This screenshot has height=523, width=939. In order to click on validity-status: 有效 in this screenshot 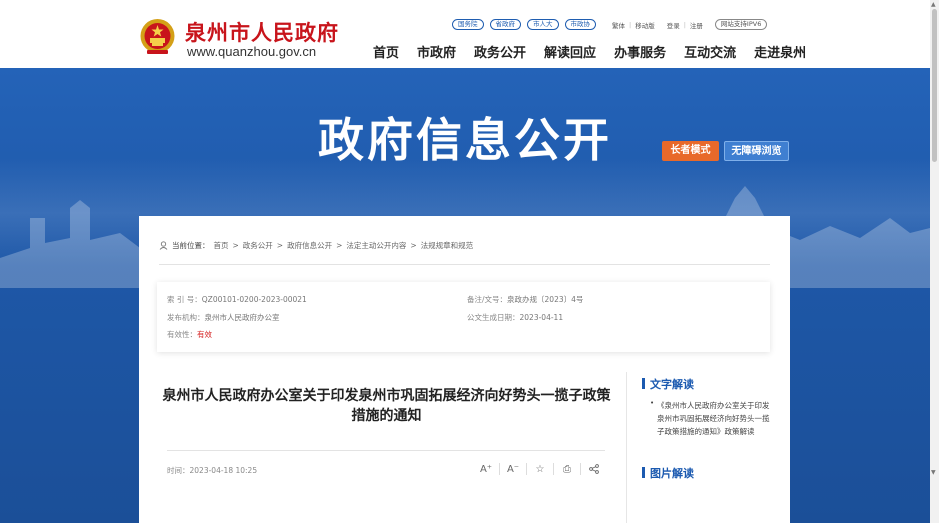, I will do `click(204, 334)`.